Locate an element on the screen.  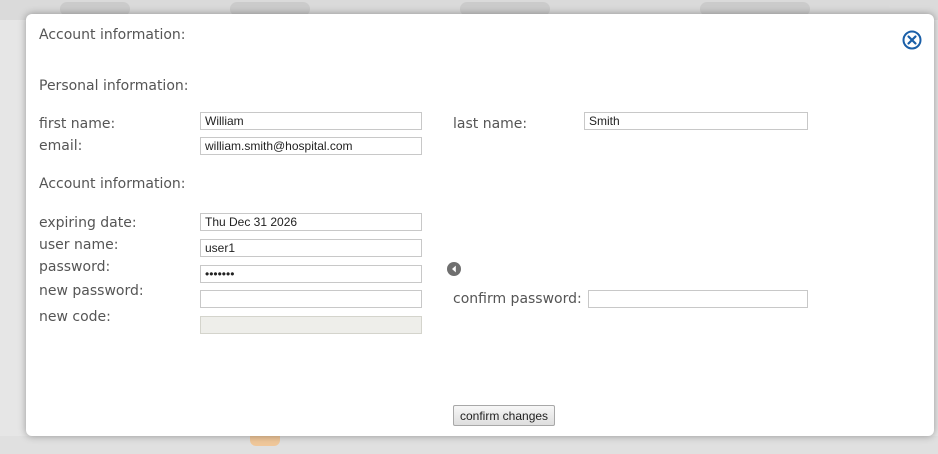
last-name-label: last name: is located at coordinates (490, 124).